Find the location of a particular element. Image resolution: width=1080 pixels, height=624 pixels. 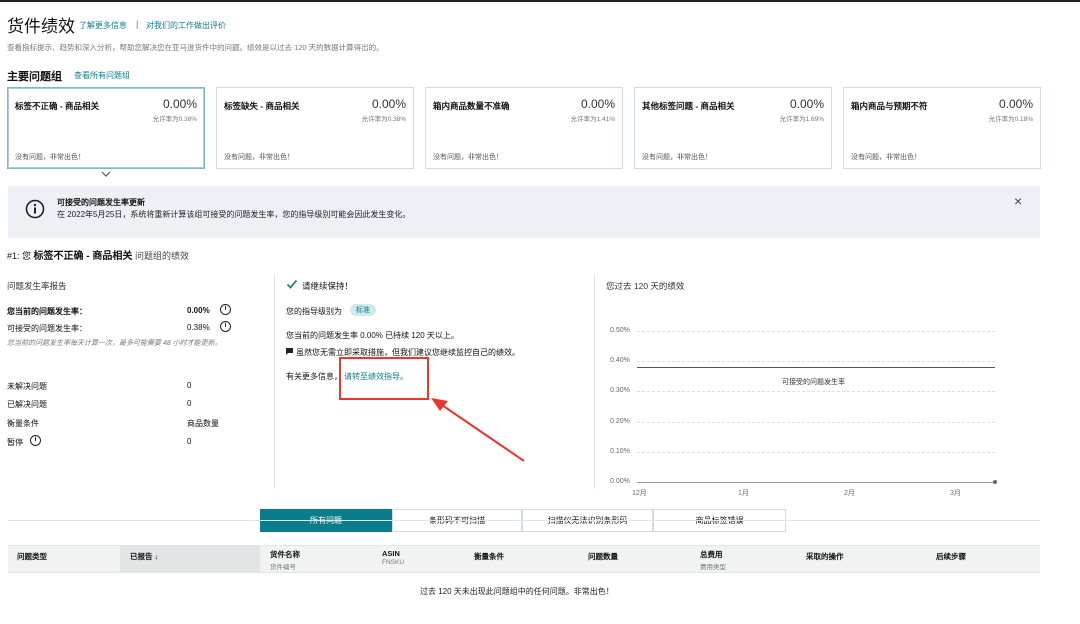

chevron-down-icon is located at coordinates (106, 175).